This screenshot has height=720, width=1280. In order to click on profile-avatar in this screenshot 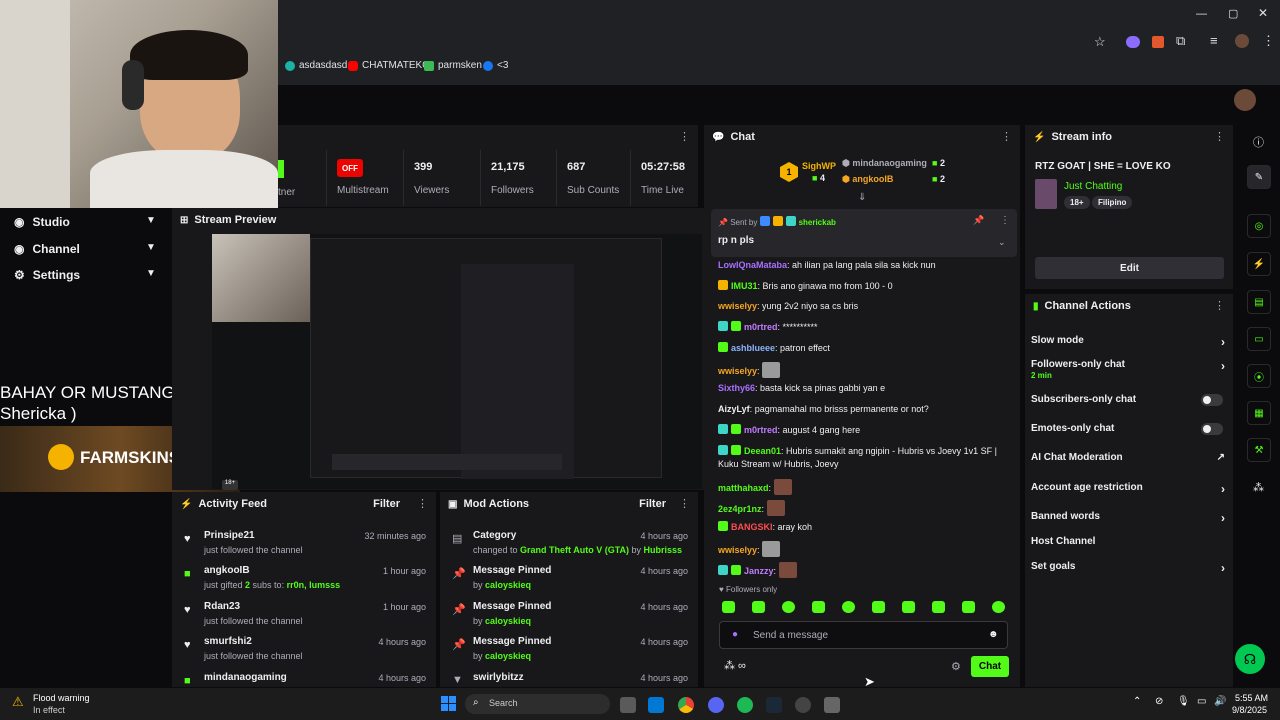, I will do `click(1242, 41)`.